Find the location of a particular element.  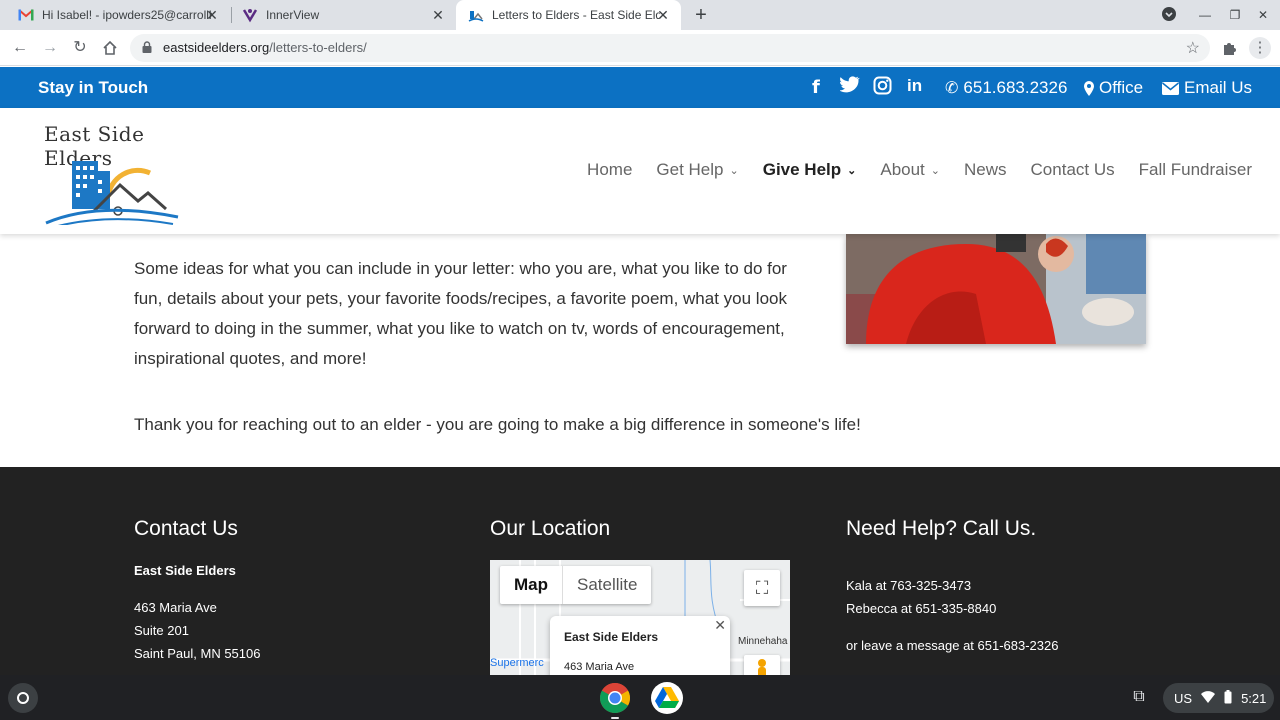

tab-title: InnerView is located at coordinates (293, 15).